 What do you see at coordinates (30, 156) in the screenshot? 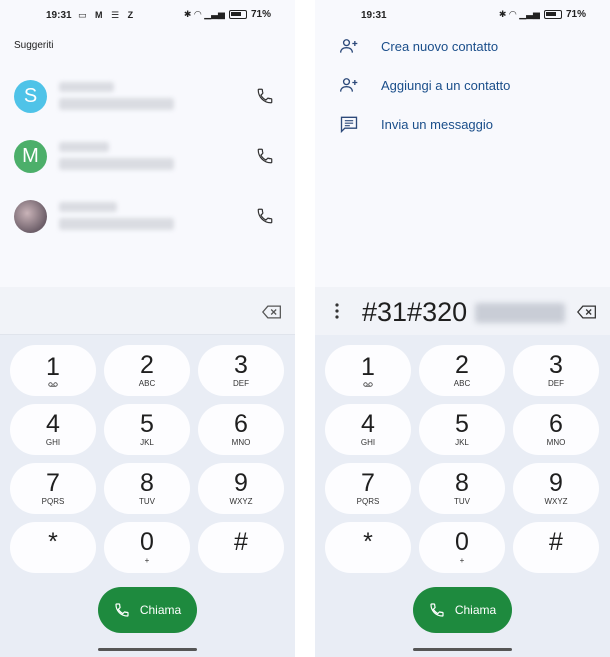
I see `avatar: M` at bounding box center [30, 156].